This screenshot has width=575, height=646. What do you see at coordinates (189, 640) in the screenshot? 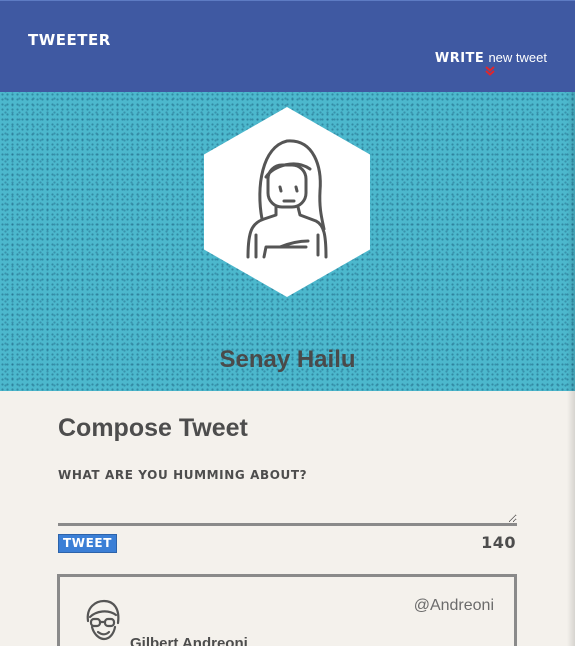
I see `tweet-author-name: Gilbert Andreoni` at bounding box center [189, 640].